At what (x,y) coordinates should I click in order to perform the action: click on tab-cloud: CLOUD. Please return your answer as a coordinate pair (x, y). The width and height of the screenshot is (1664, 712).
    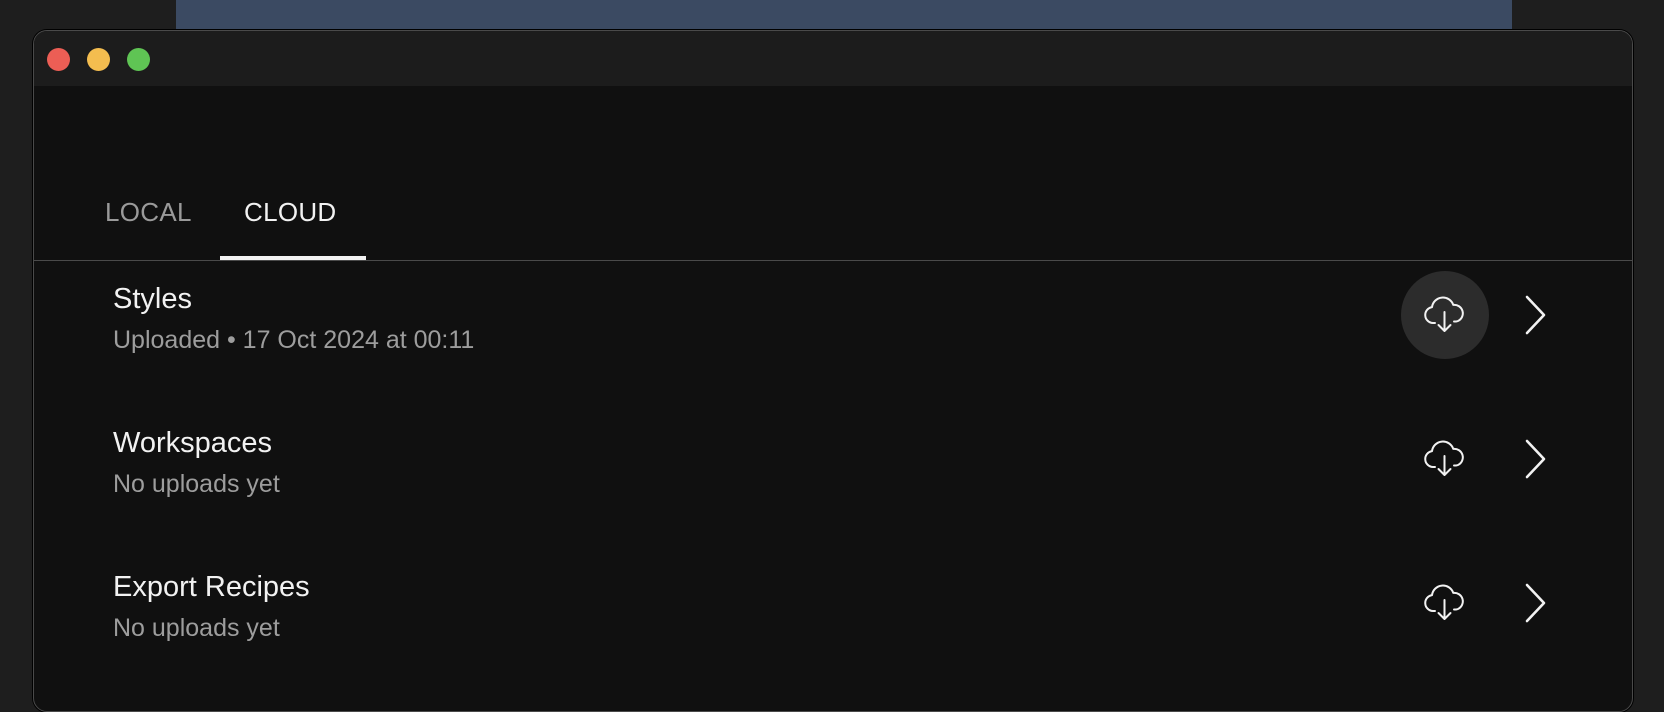
    Looking at the image, I should click on (290, 212).